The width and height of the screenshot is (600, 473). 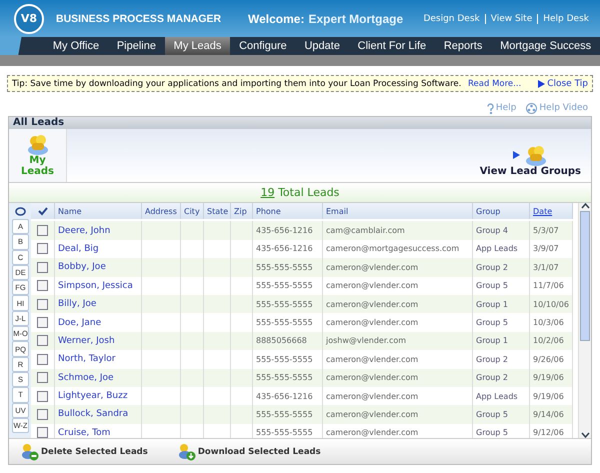 What do you see at coordinates (30, 451) in the screenshot?
I see `delete-leads-icon` at bounding box center [30, 451].